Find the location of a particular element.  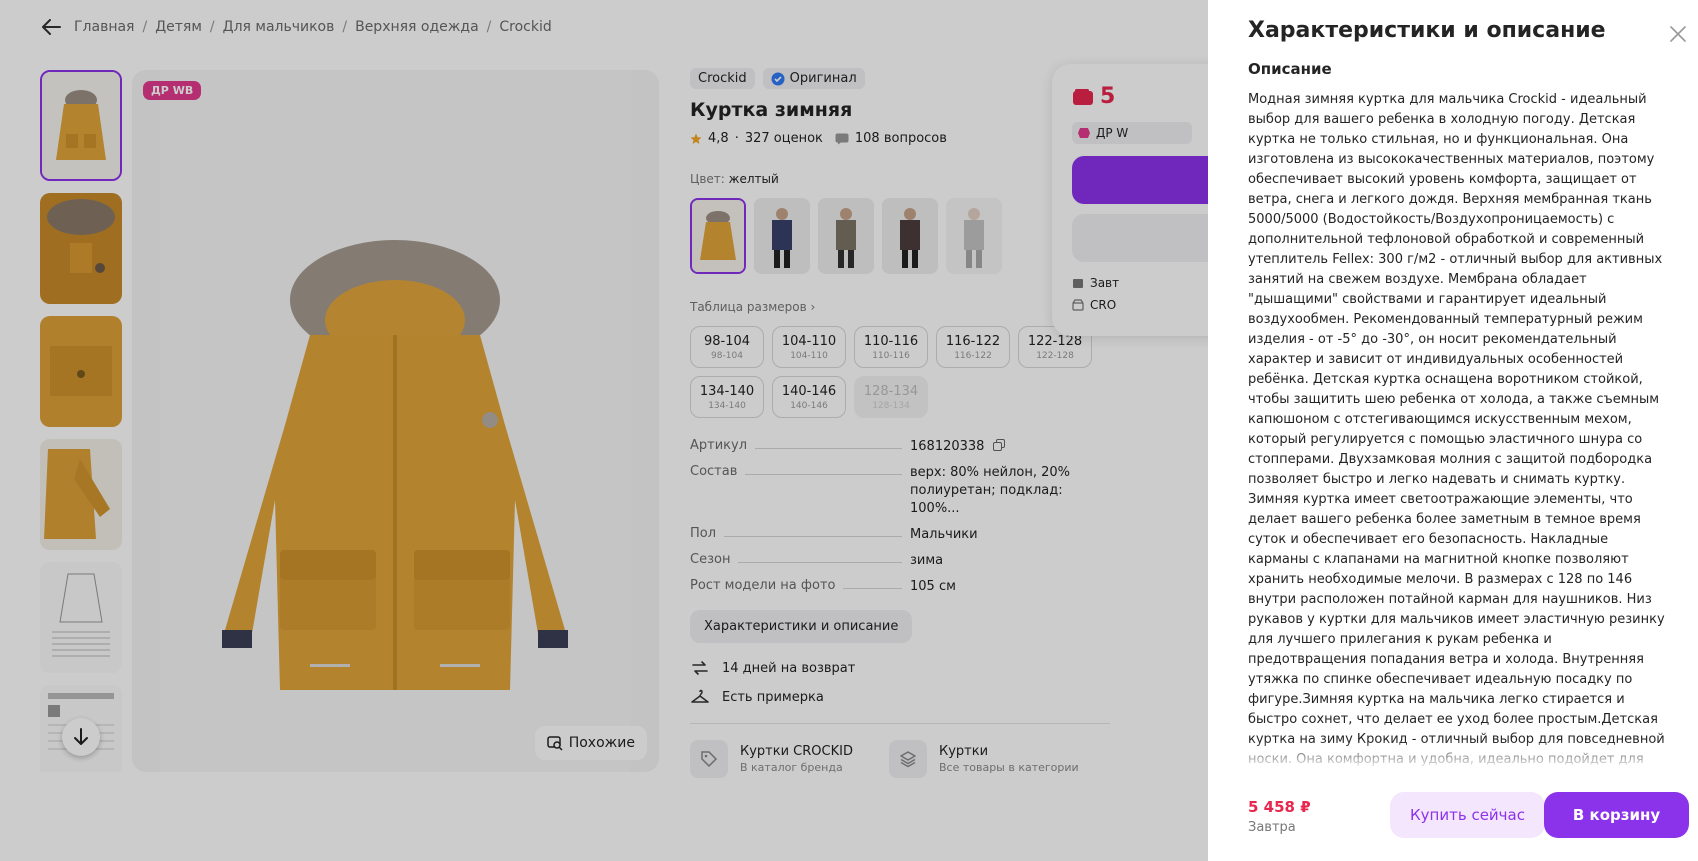

footer-delivery: Завтра is located at coordinates (1272, 827).